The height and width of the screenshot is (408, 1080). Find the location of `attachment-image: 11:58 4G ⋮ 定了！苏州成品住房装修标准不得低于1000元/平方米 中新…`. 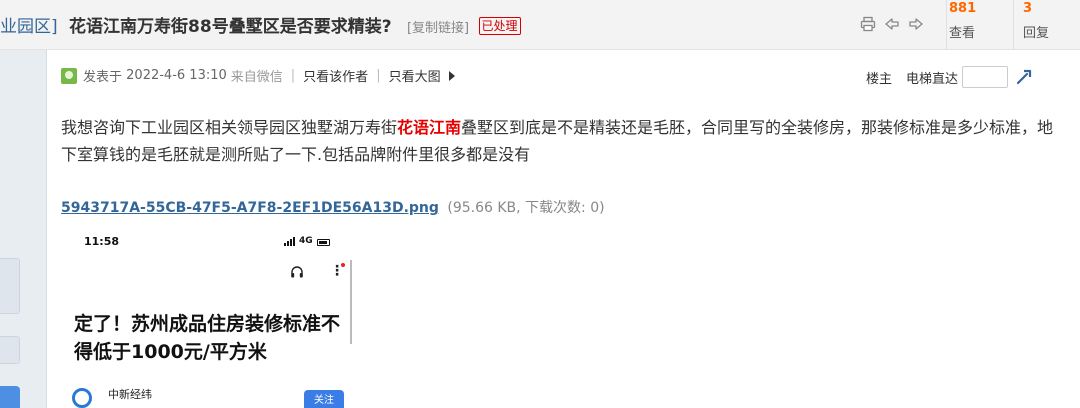

attachment-image: 11:58 4G ⋮ 定了！苏州成品住房装修标准不得低于1000元/平方米 中新… is located at coordinates (212, 317).